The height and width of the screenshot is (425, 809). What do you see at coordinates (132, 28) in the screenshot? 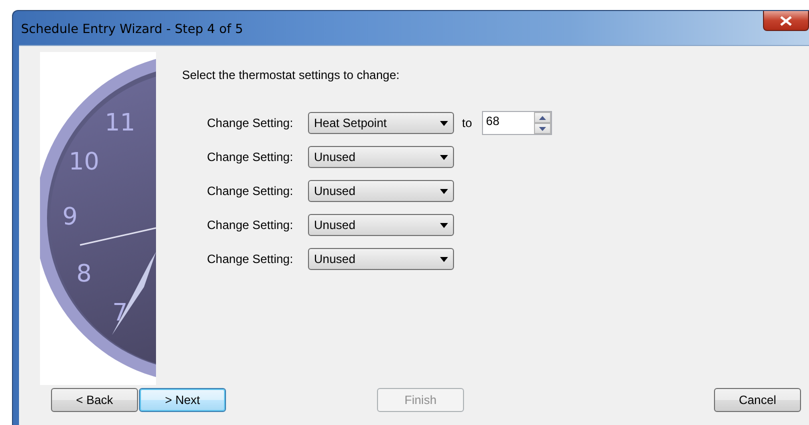
I see `window-title: Schedule Entry Wizard - Step 4 of 5` at bounding box center [132, 28].